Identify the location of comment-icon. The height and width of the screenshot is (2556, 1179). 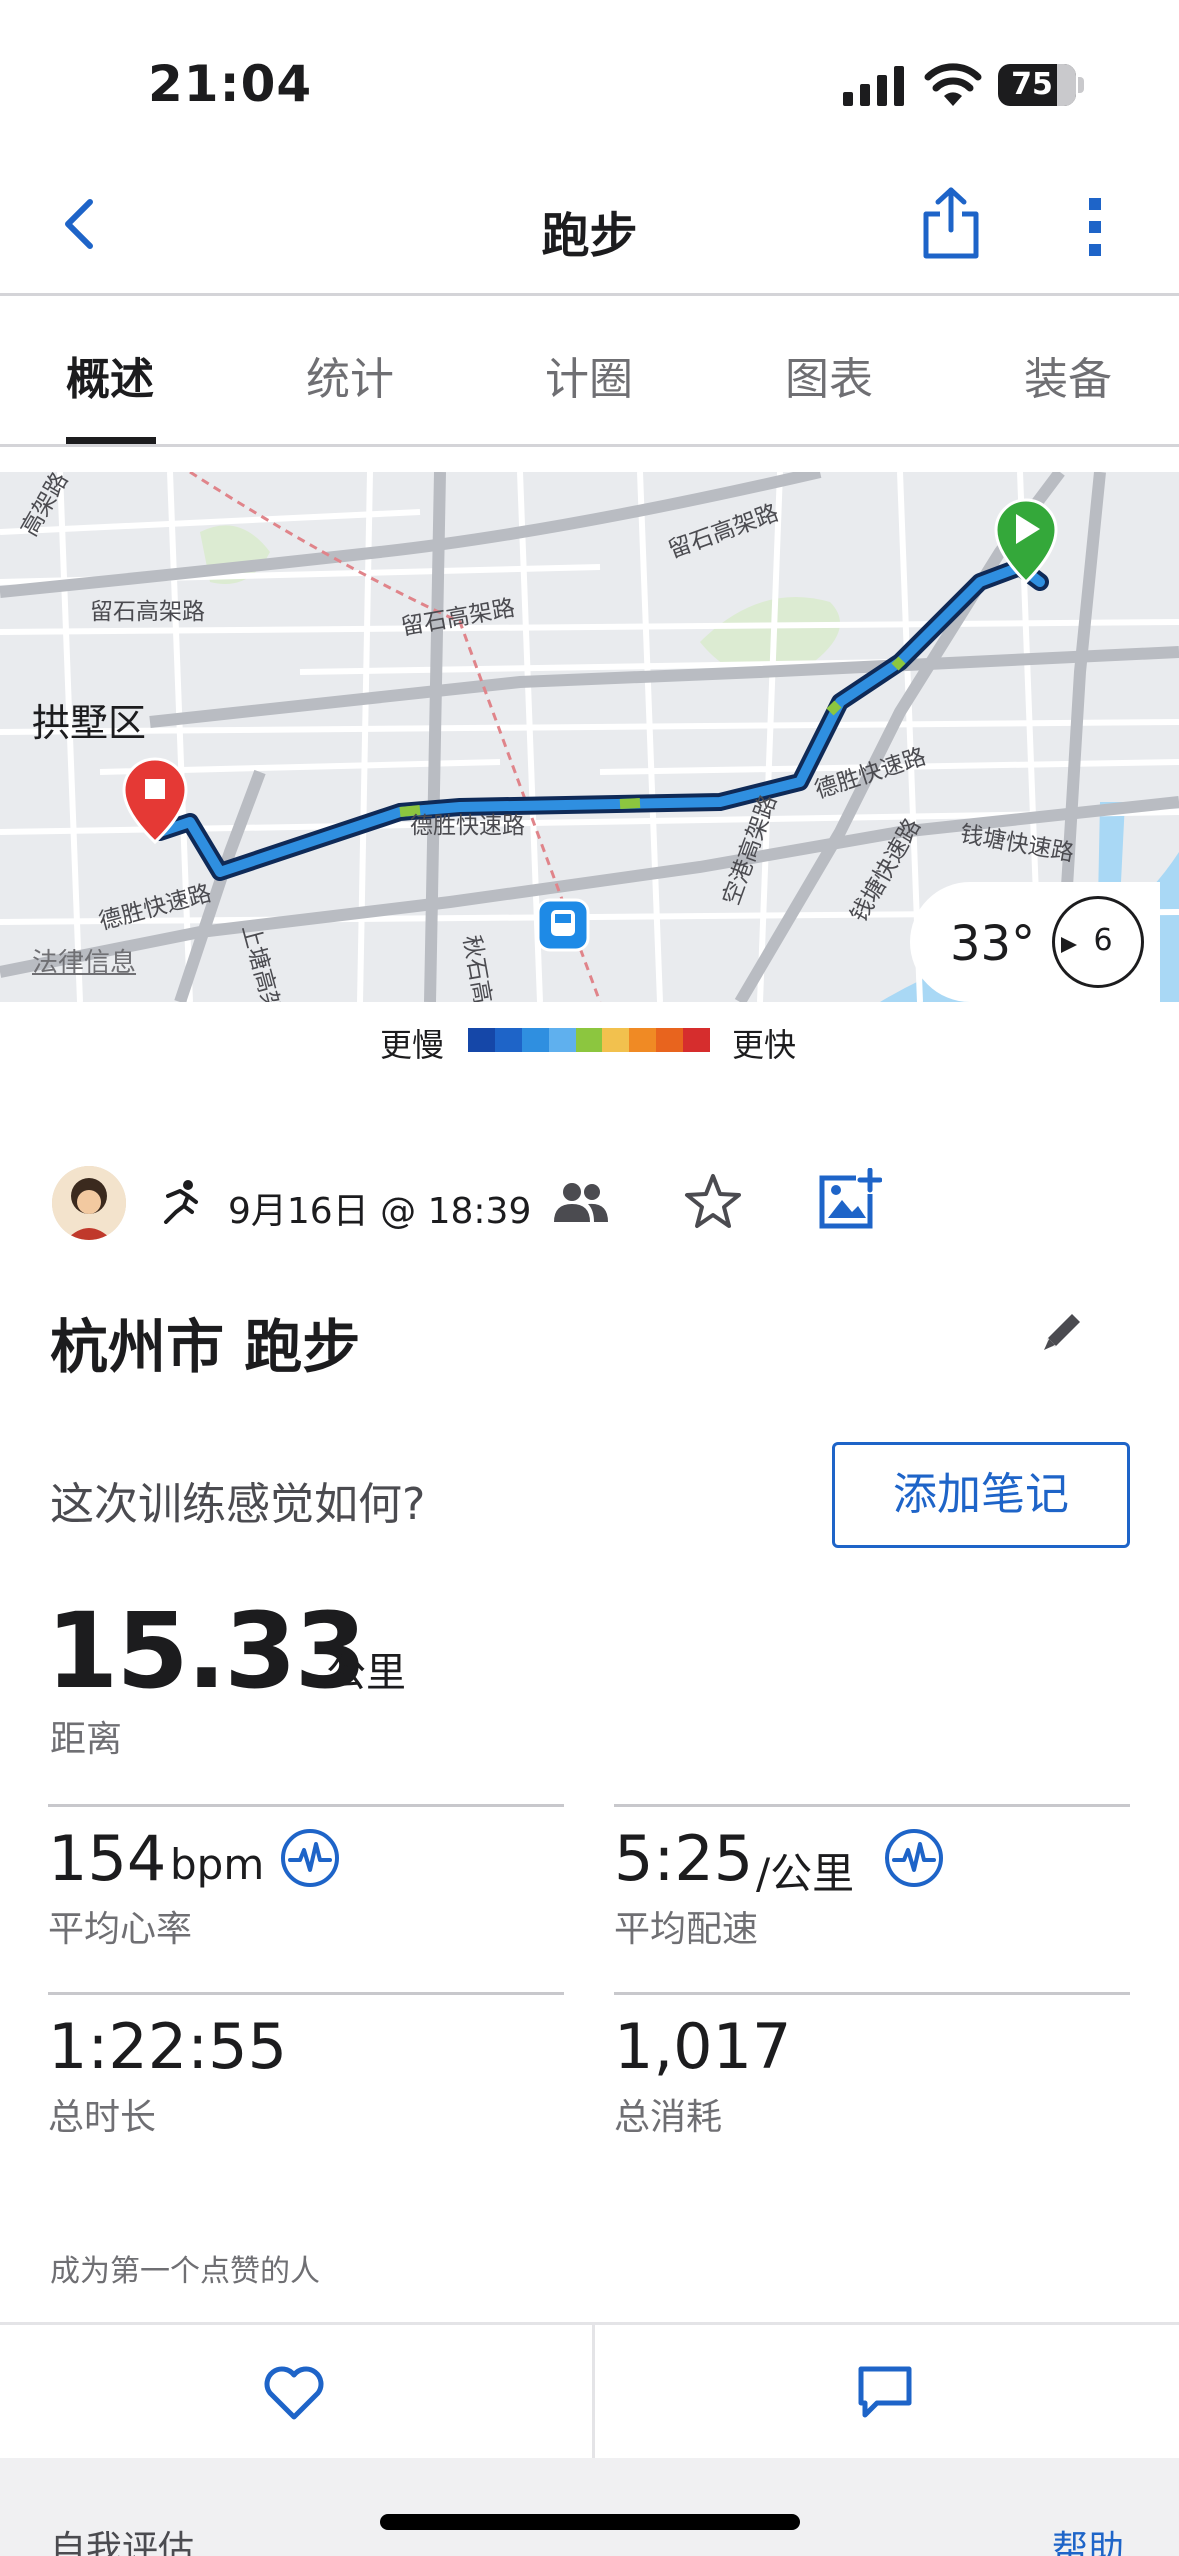
(885, 2392).